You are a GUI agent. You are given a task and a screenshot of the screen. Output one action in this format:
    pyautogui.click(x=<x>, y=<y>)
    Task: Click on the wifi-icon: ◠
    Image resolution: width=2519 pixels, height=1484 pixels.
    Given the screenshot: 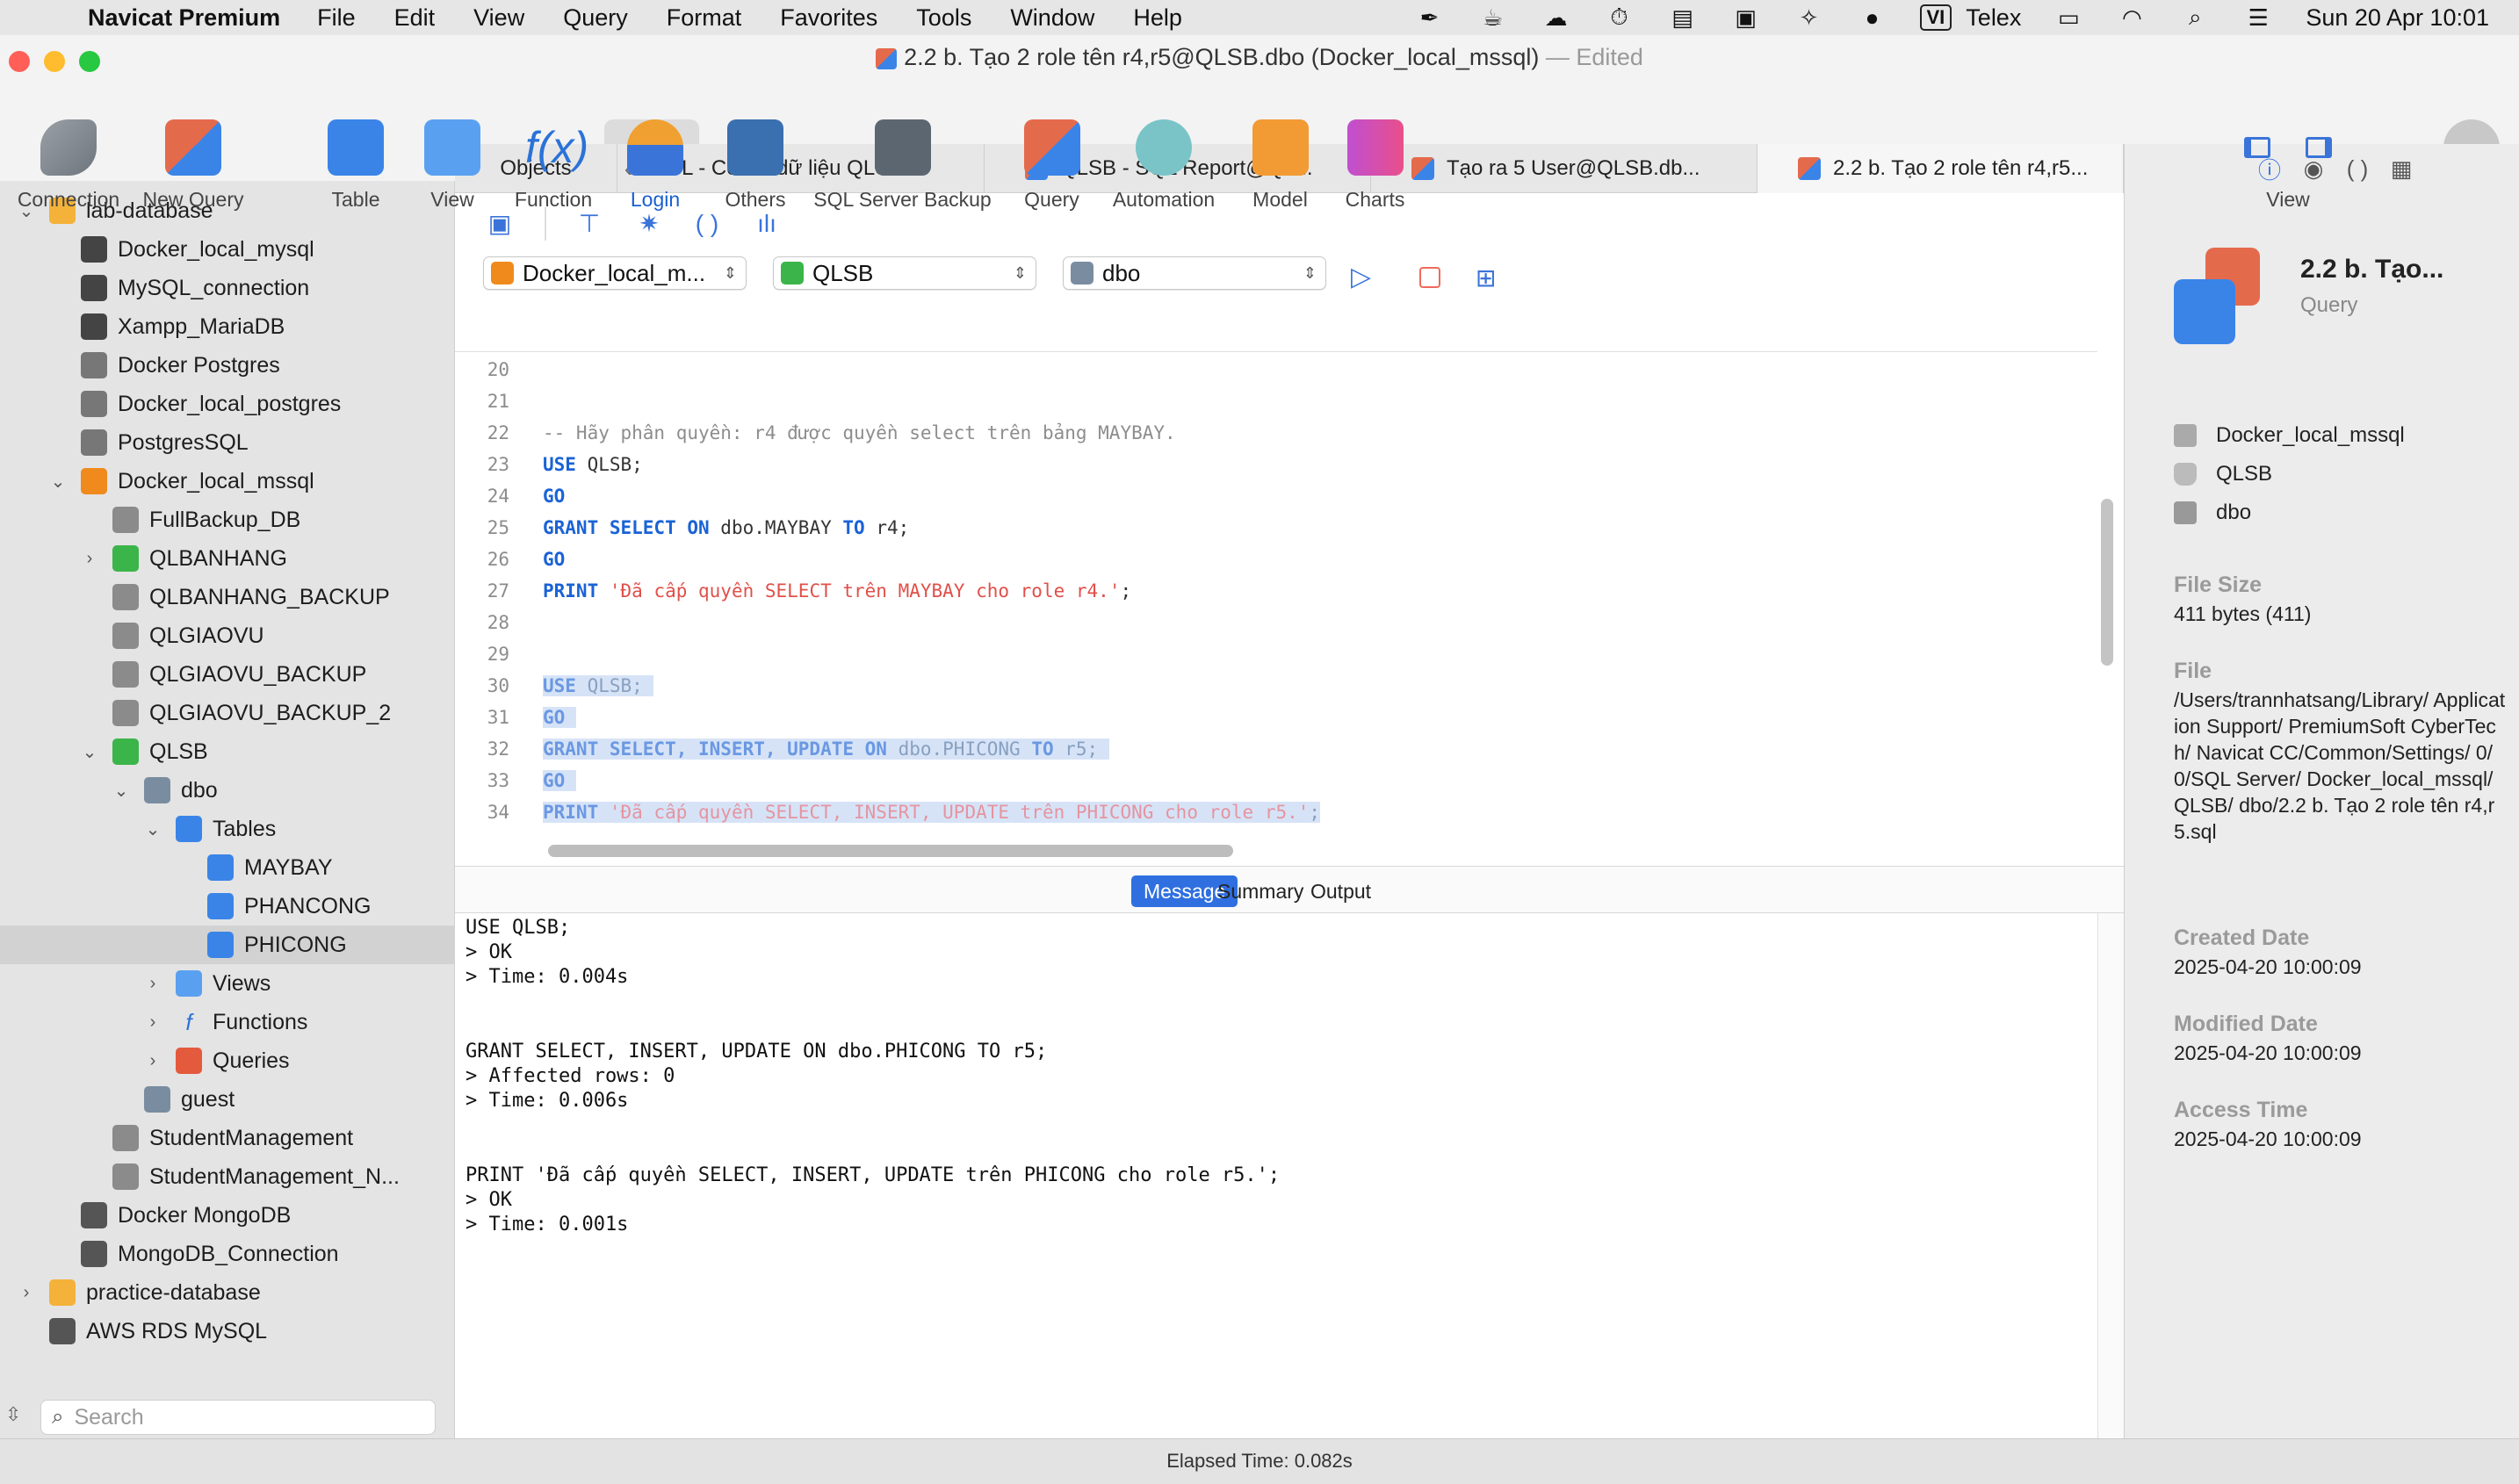 What is the action you would take?
    pyautogui.click(x=2131, y=17)
    